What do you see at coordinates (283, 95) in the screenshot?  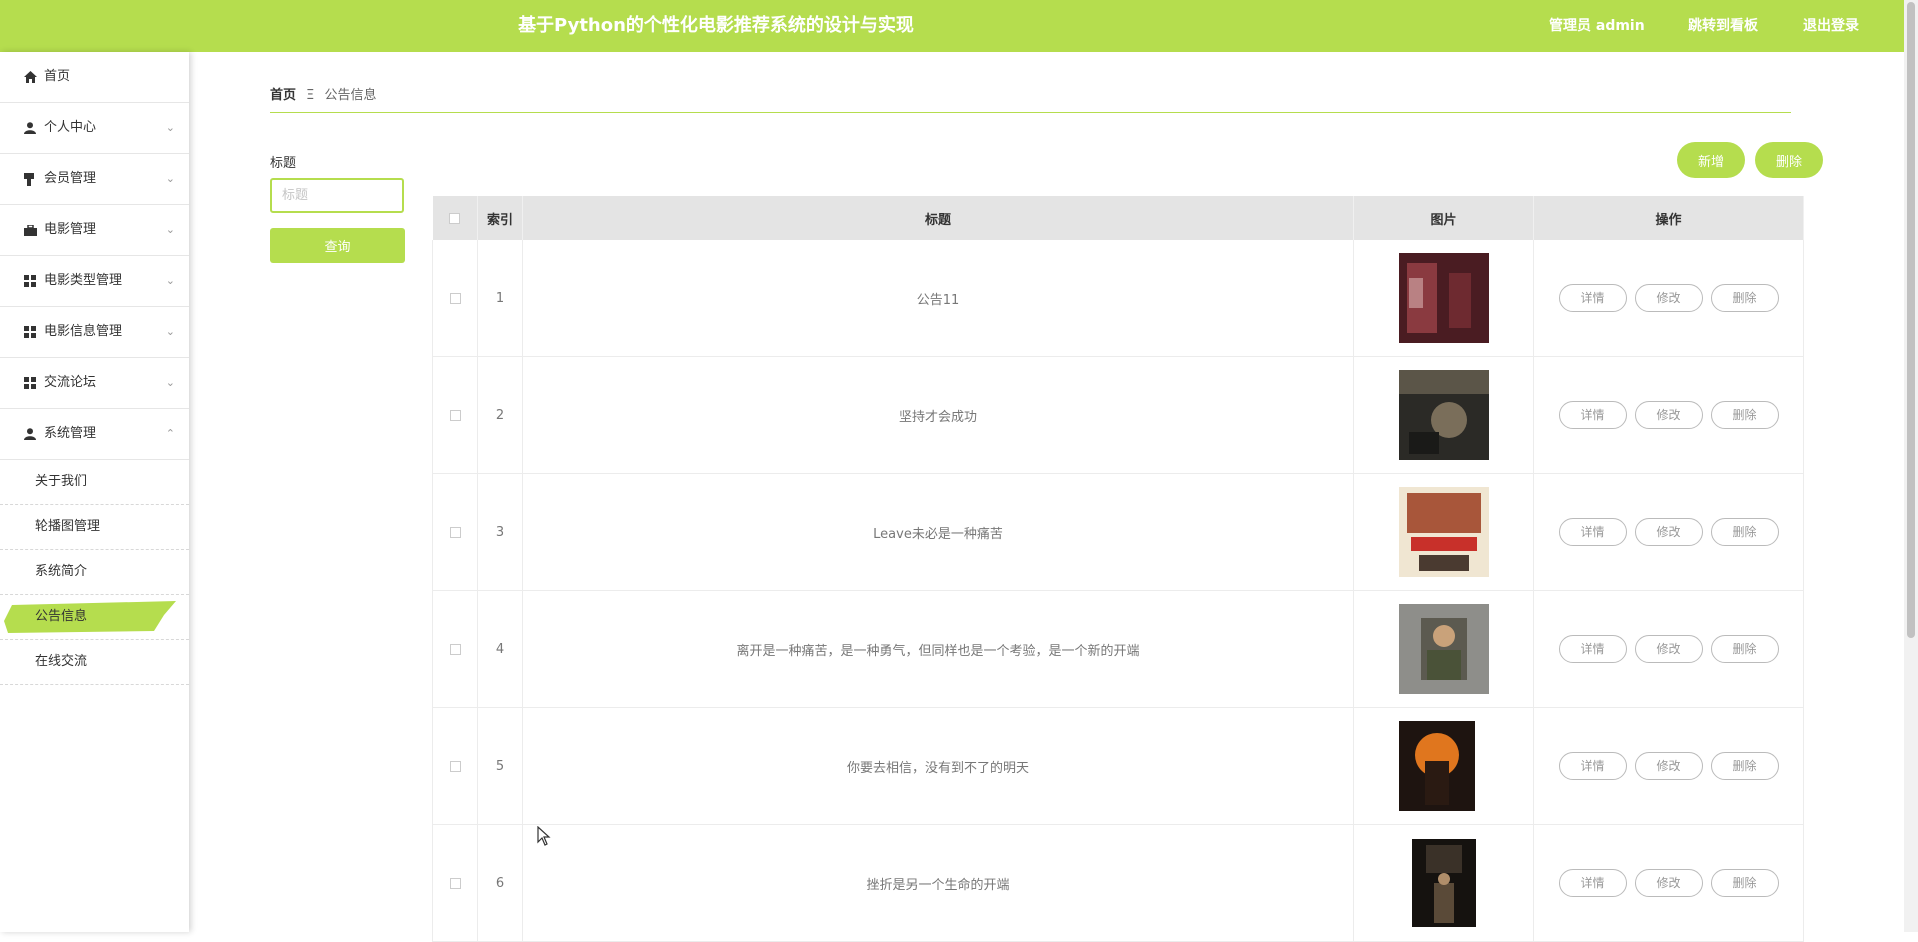 I see `breadcrumb-home: 首页` at bounding box center [283, 95].